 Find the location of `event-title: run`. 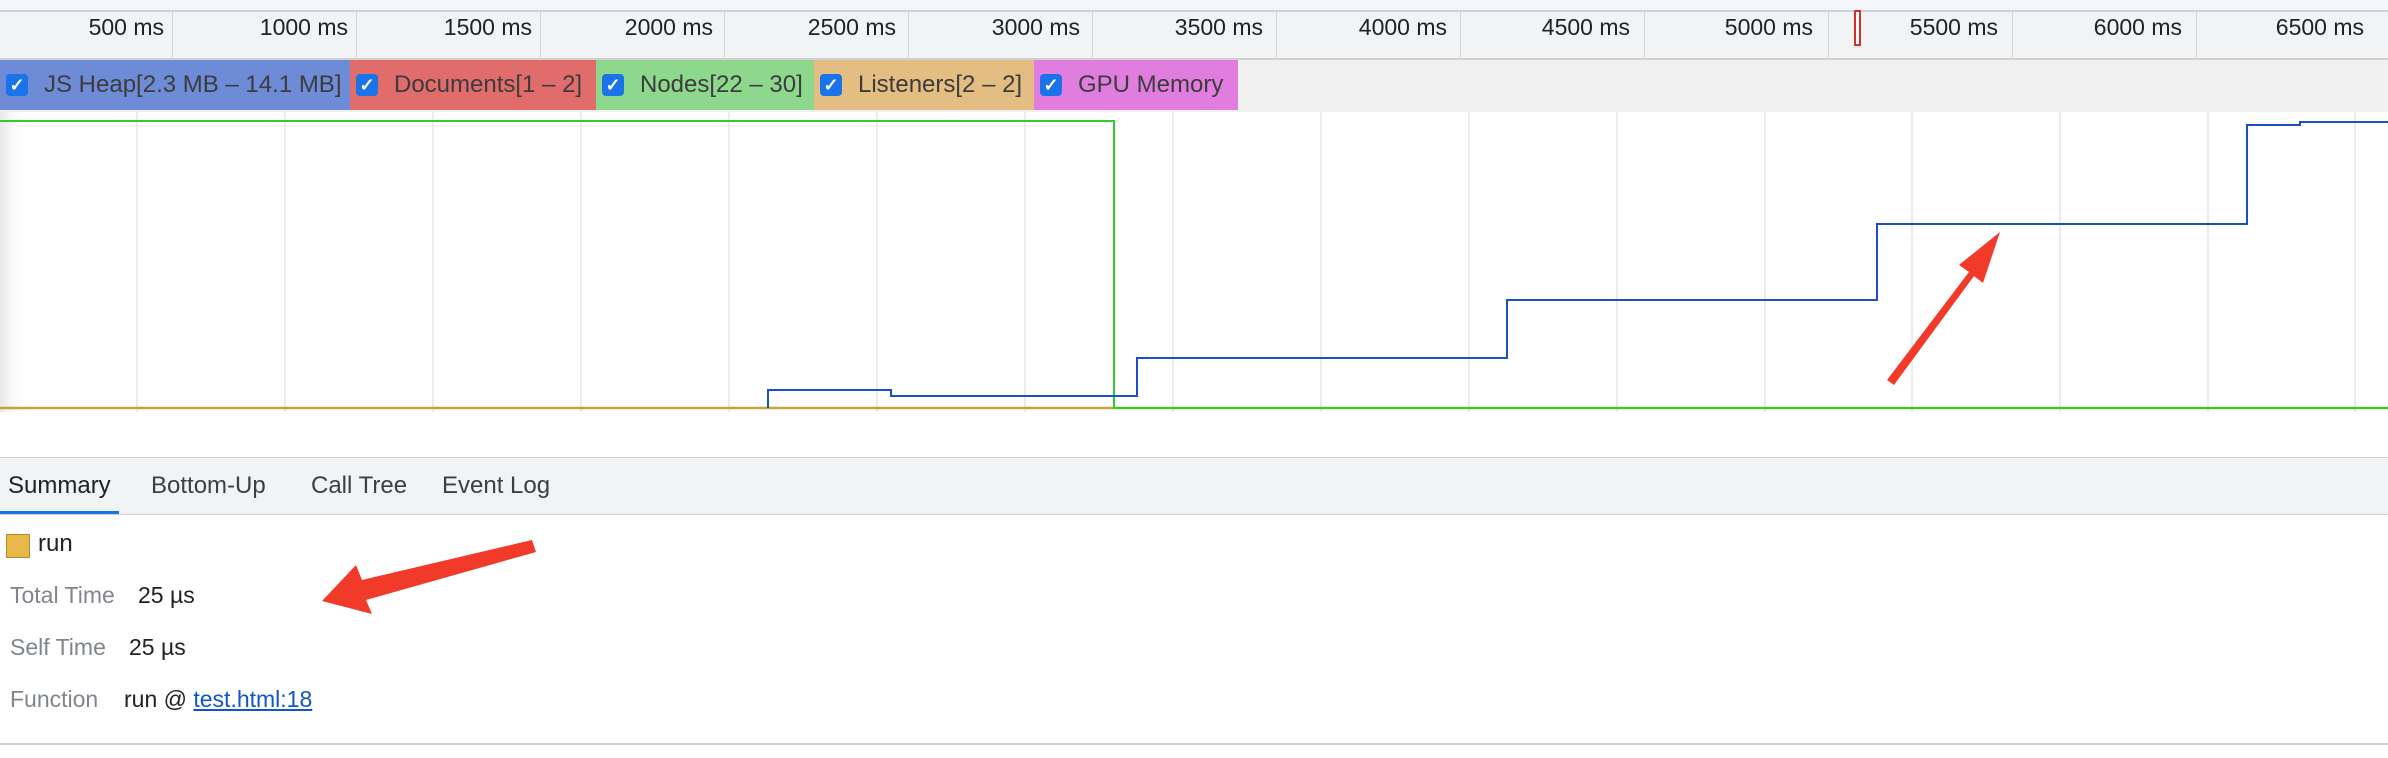

event-title: run is located at coordinates (55, 543).